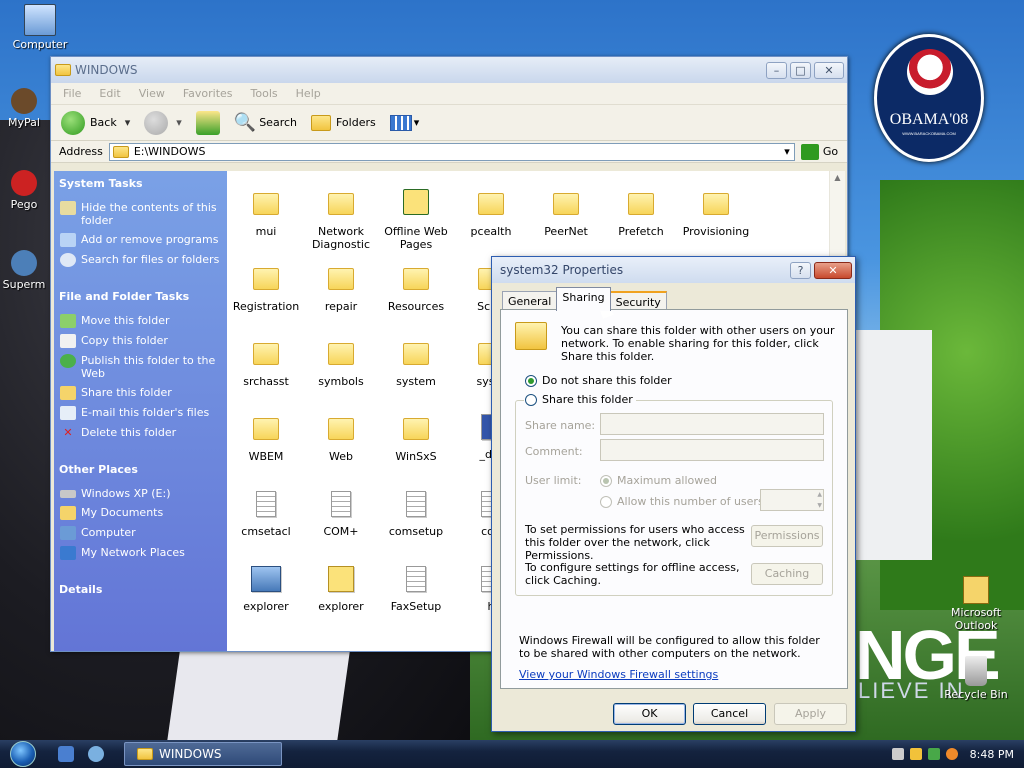 Image resolution: width=1024 pixels, height=768 pixels. What do you see at coordinates (683, 501) in the screenshot?
I see `allow-number-radio: Allow this number of users:` at bounding box center [683, 501].